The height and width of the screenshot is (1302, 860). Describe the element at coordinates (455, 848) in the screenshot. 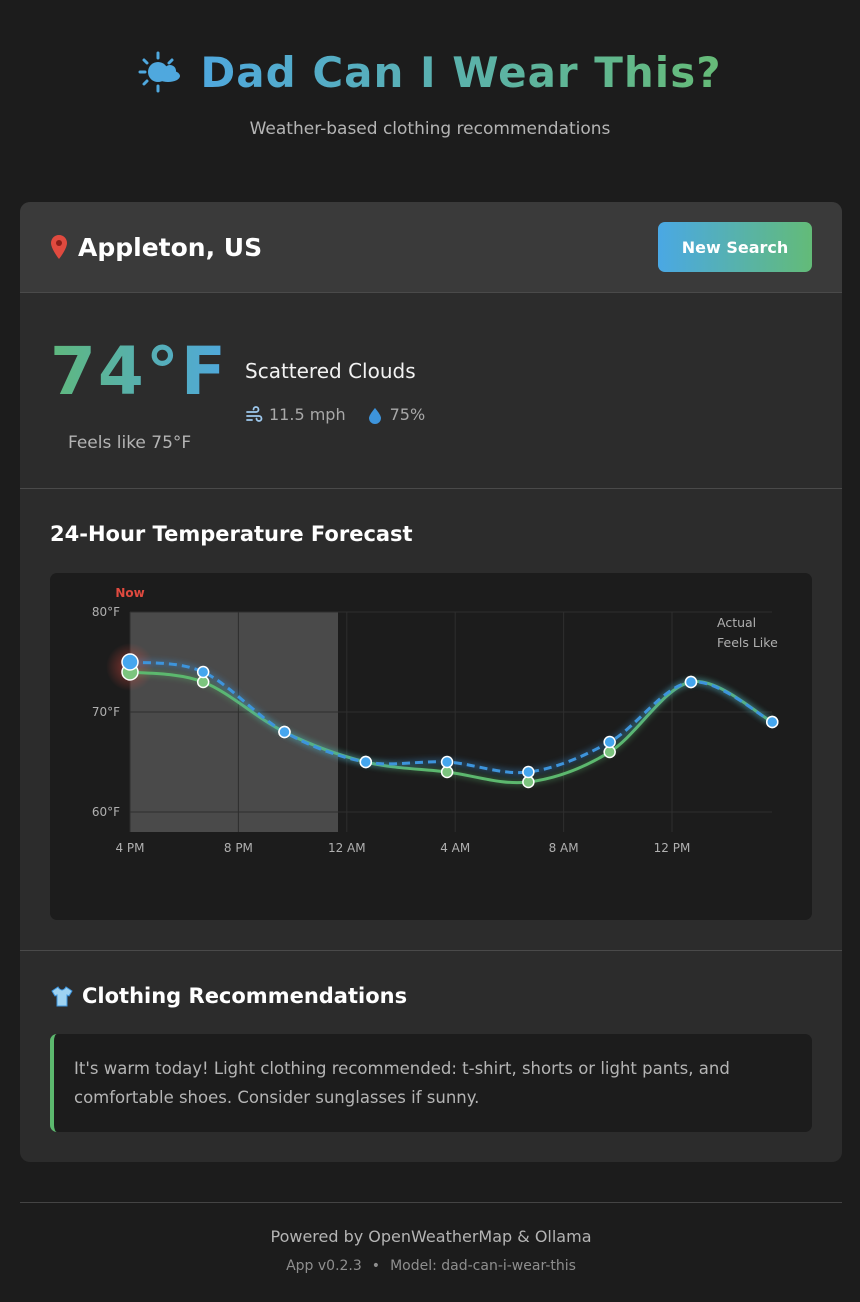

I see `x-tick-label: 4 AM` at that location.